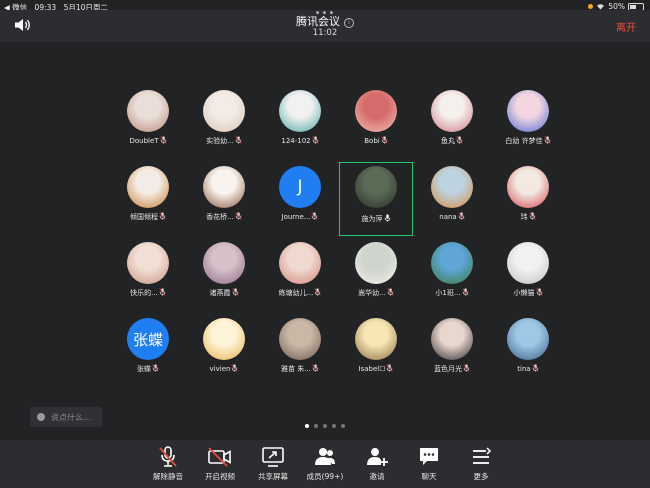 The height and width of the screenshot is (488, 650). What do you see at coordinates (528, 354) in the screenshot?
I see `participant-tile: tina` at bounding box center [528, 354].